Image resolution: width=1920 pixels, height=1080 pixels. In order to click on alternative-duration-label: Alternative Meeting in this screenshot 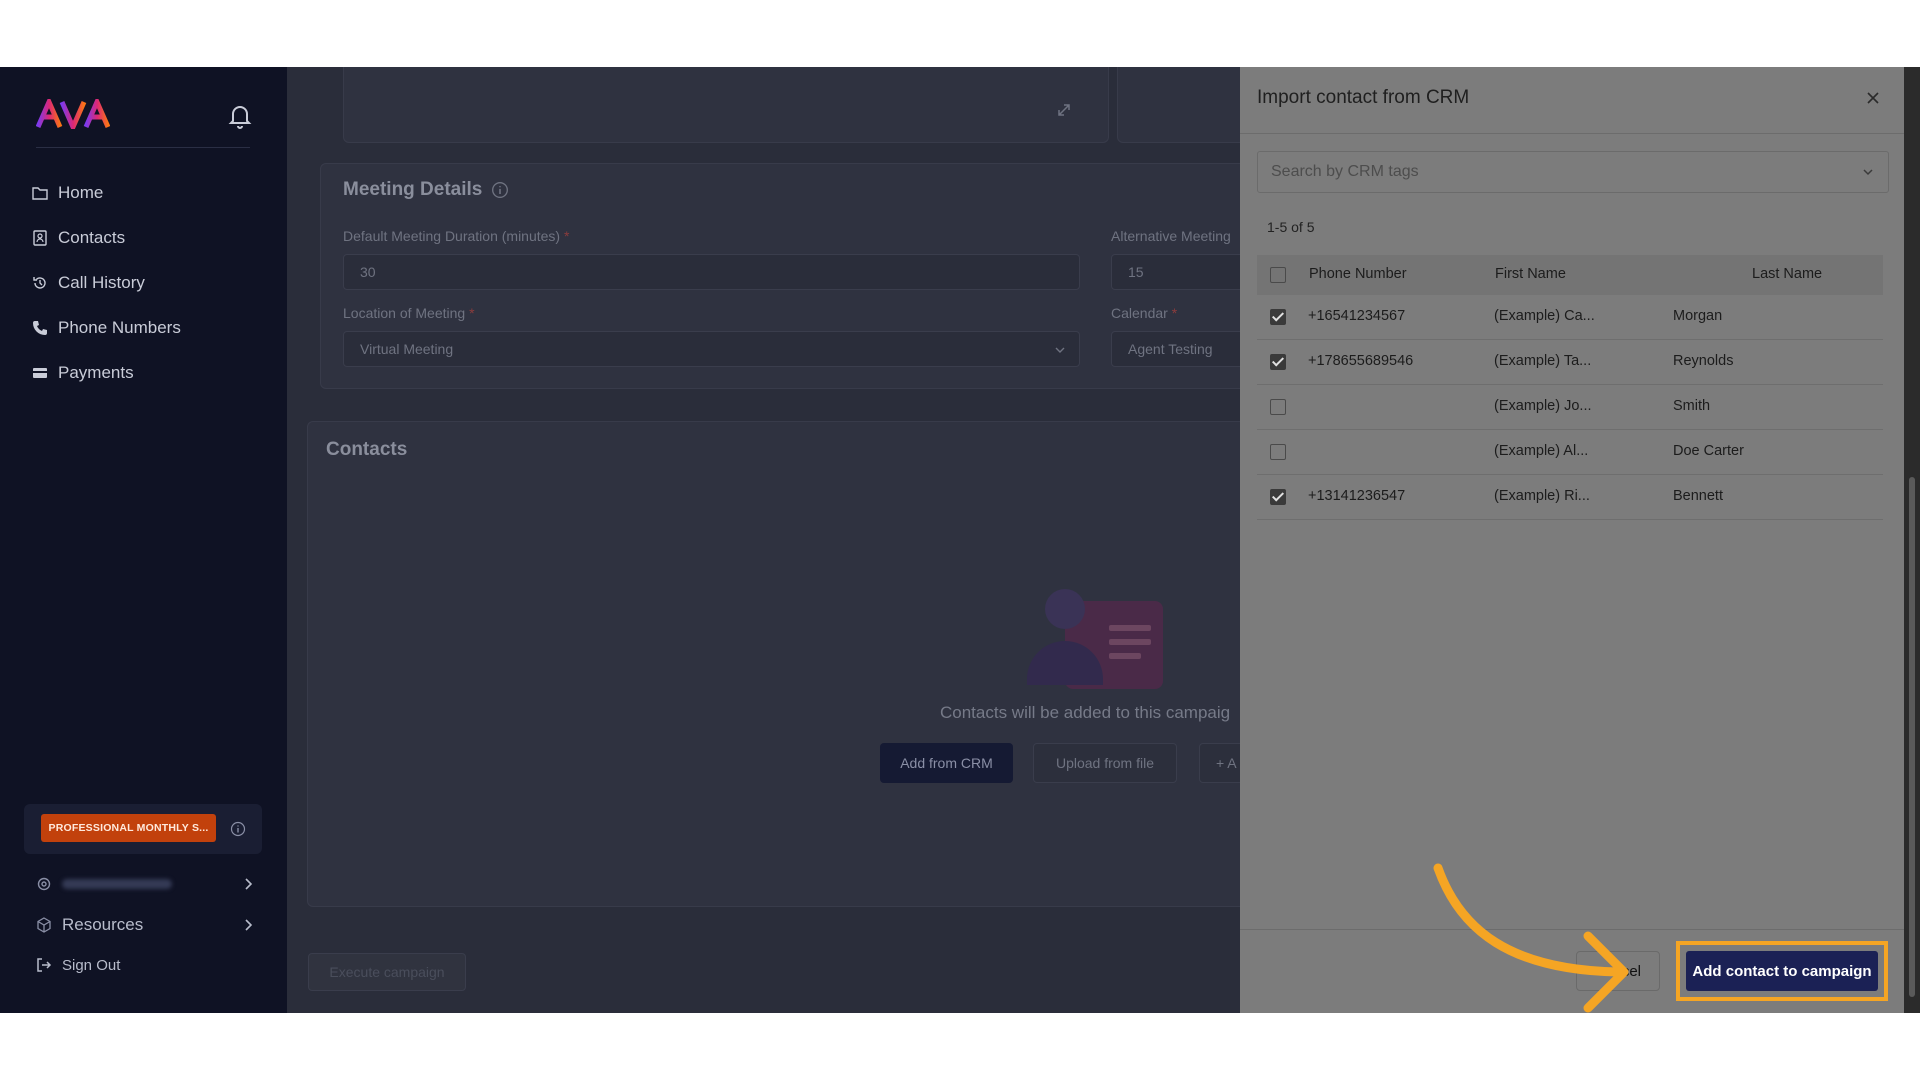, I will do `click(1171, 236)`.